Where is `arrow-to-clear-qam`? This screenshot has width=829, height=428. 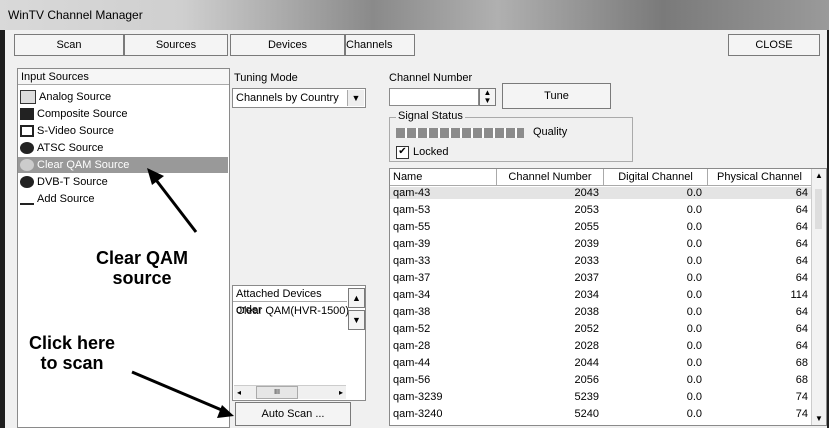
arrow-to-clear-qam is located at coordinates (174, 204).